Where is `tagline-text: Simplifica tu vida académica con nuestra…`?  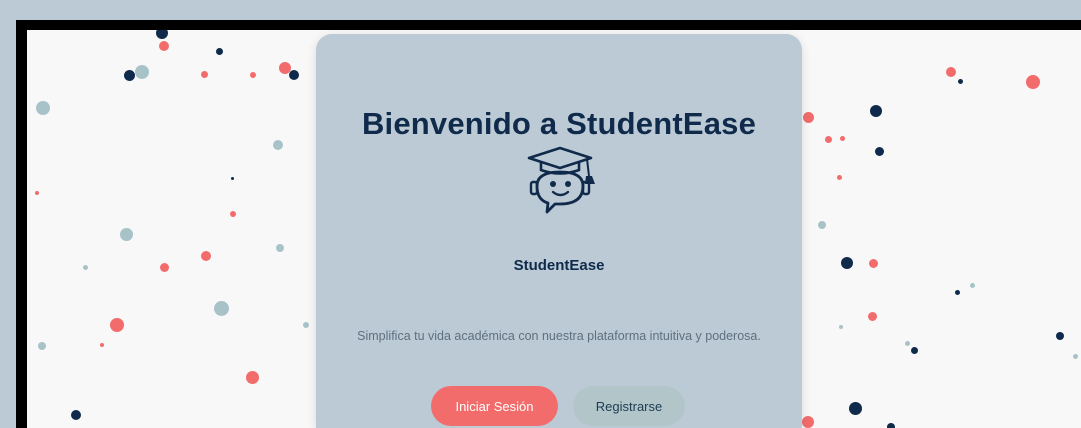 tagline-text: Simplifica tu vida académica con nuestra… is located at coordinates (559, 336).